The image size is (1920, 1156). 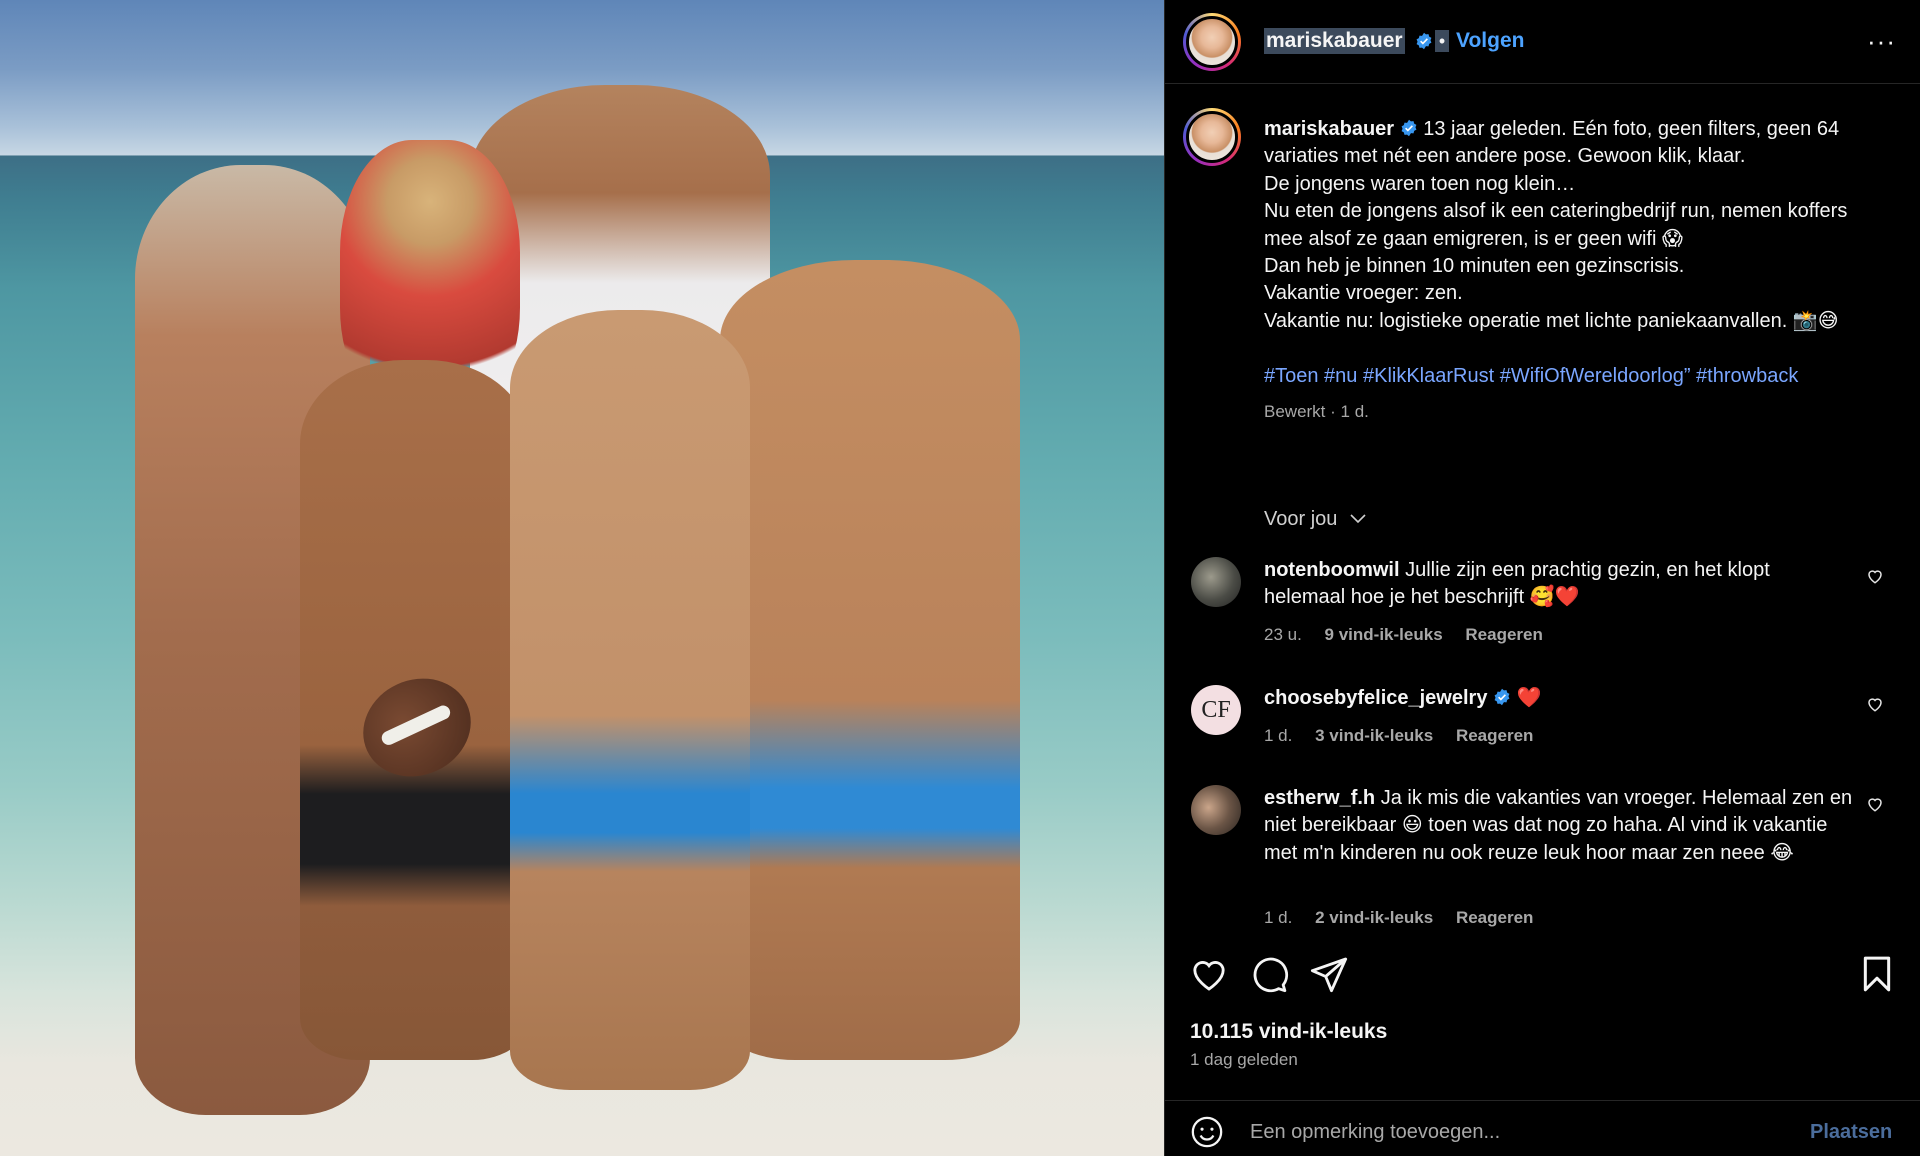 I want to click on comment-likes: 3 vind-ik-leuks, so click(x=1374, y=735).